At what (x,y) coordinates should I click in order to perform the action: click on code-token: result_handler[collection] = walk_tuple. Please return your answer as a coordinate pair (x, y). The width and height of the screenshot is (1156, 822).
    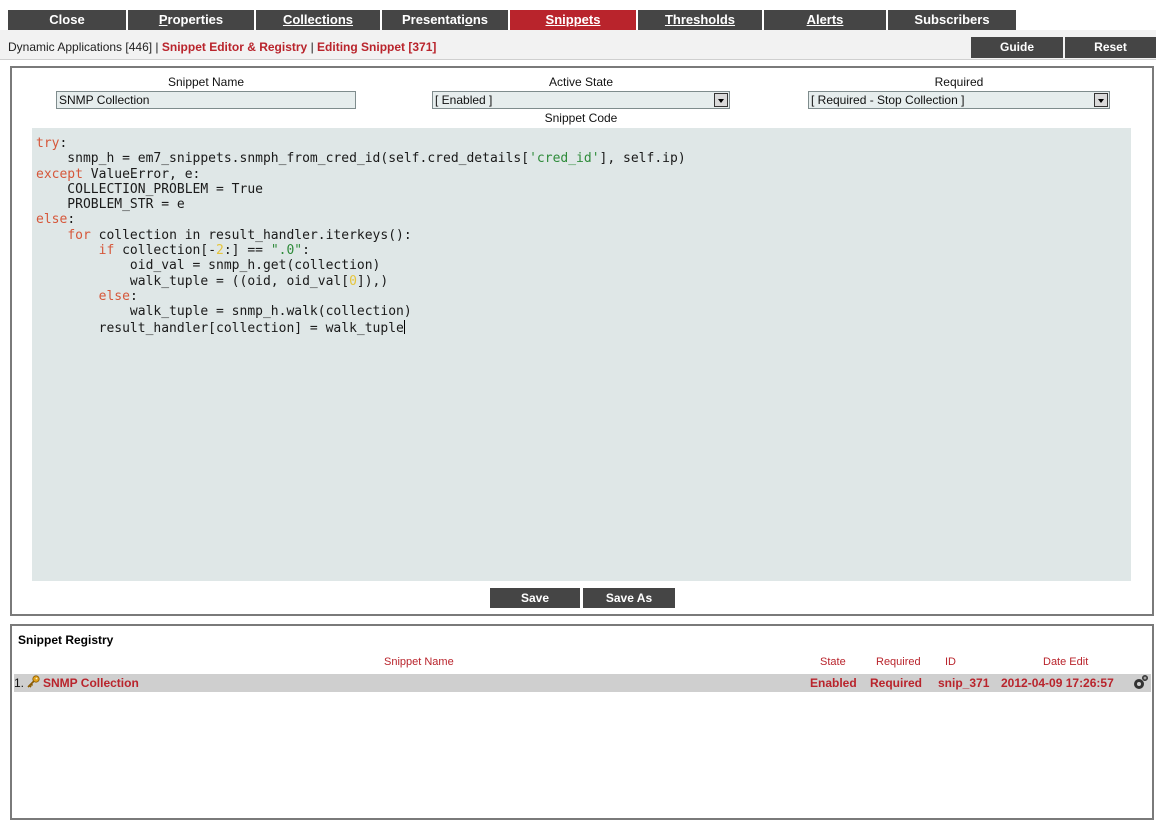
    Looking at the image, I should click on (220, 328).